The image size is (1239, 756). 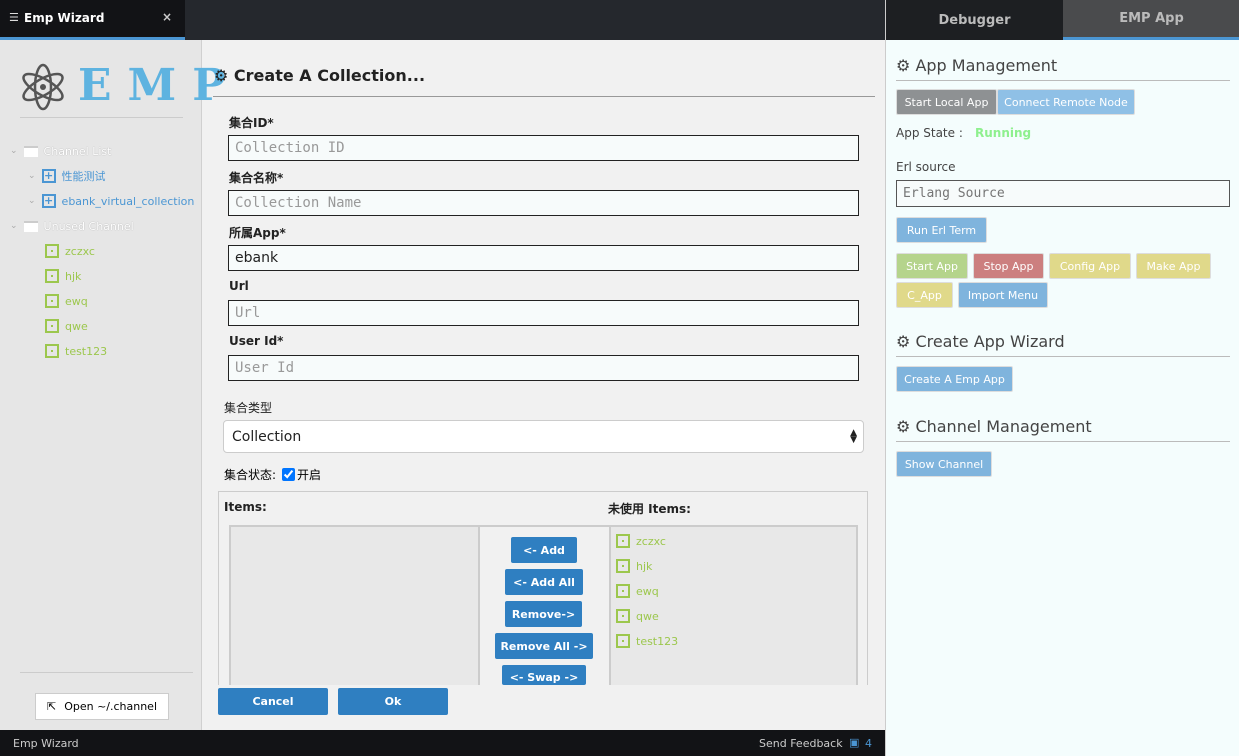 I want to click on stop-app-button: Stop App, so click(x=1008, y=266).